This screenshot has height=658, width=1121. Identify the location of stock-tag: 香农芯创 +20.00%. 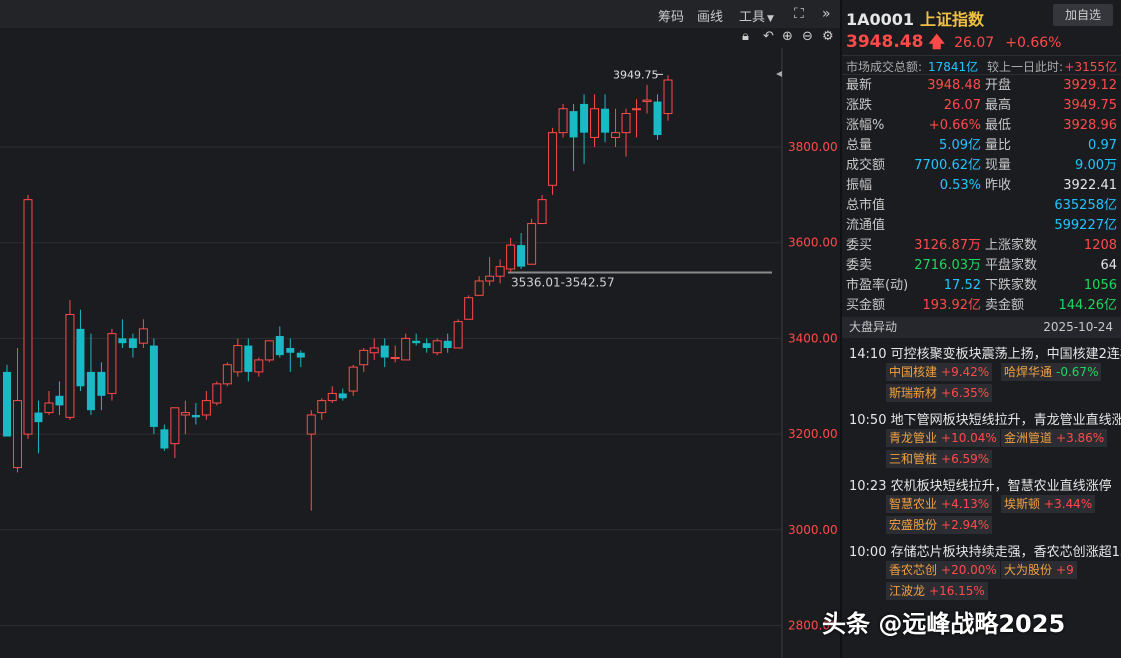
(943, 570).